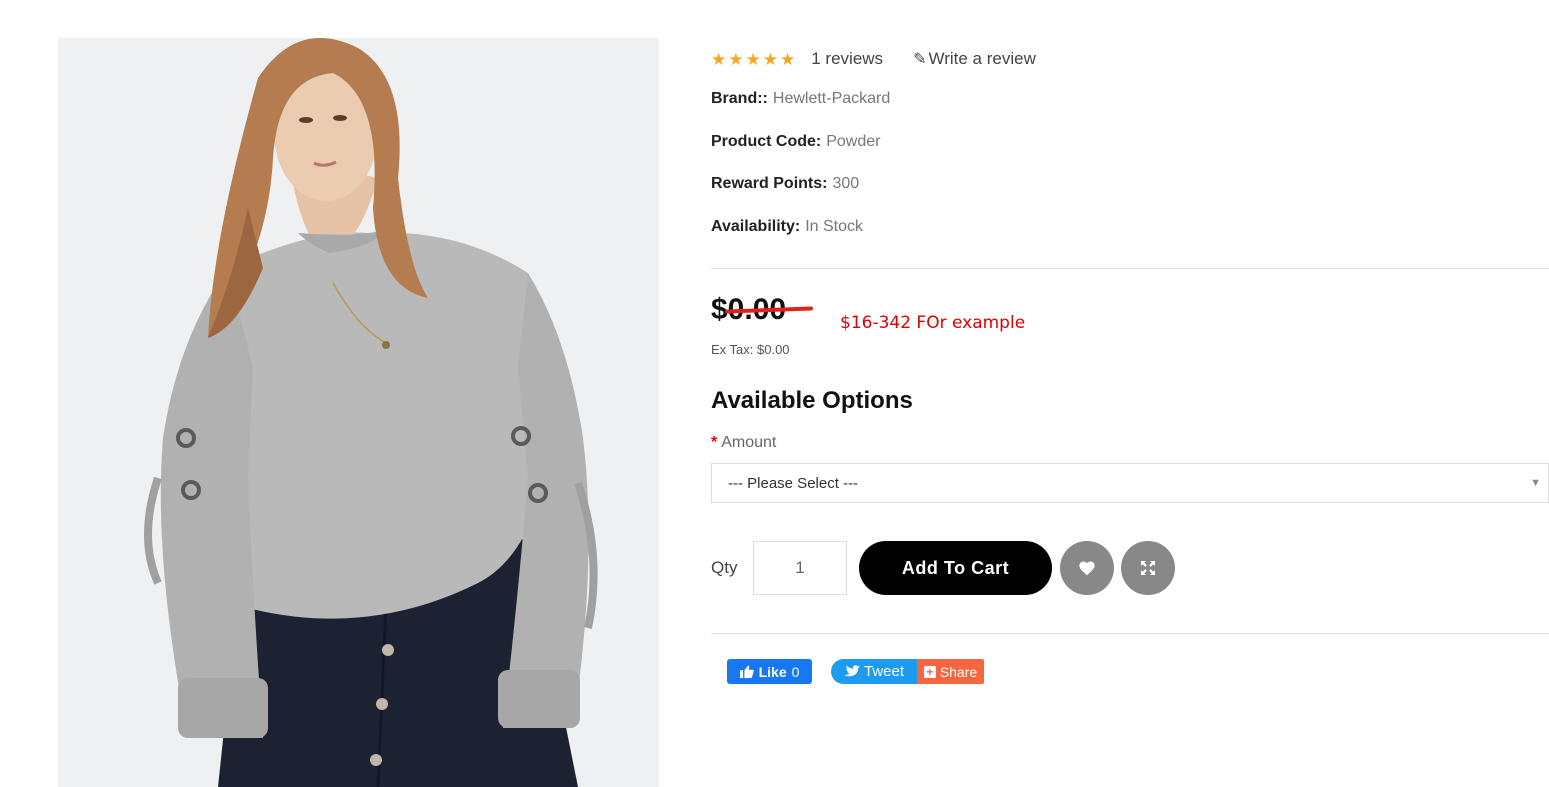 Image resolution: width=1549 pixels, height=787 pixels. I want to click on share-label: Share, so click(958, 671).